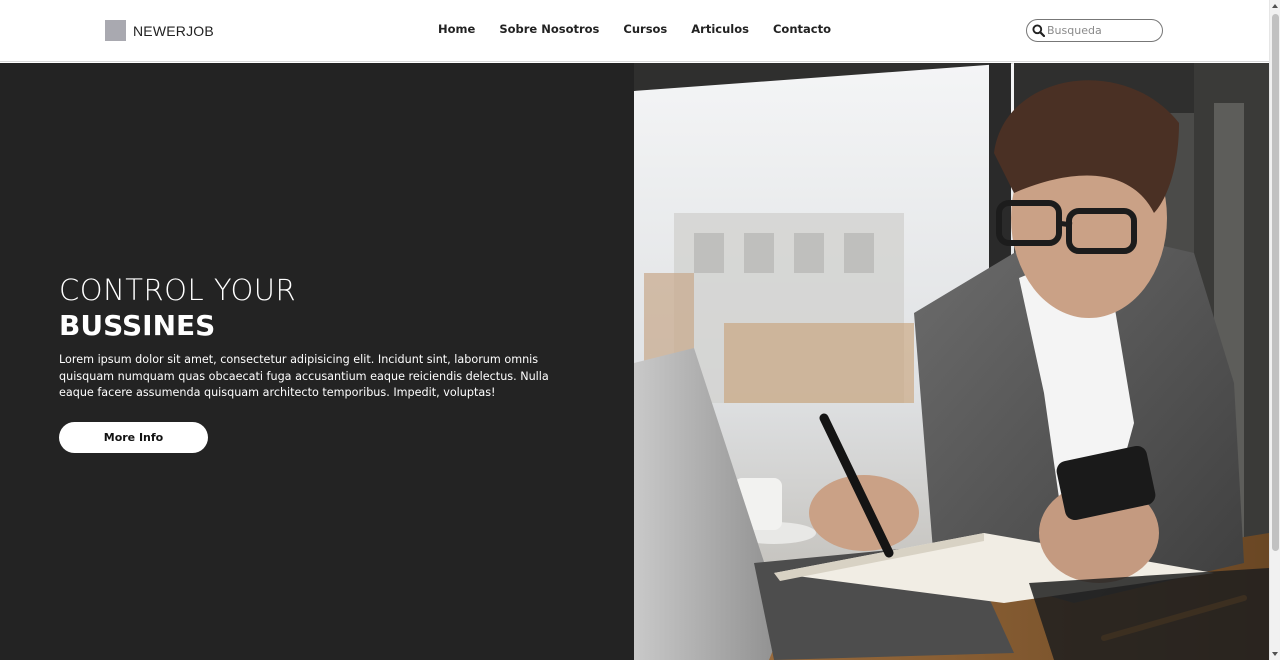 The width and height of the screenshot is (1280, 660). Describe the element at coordinates (802, 29) in the screenshot. I see `nav-item-contacto: Contacto` at that location.